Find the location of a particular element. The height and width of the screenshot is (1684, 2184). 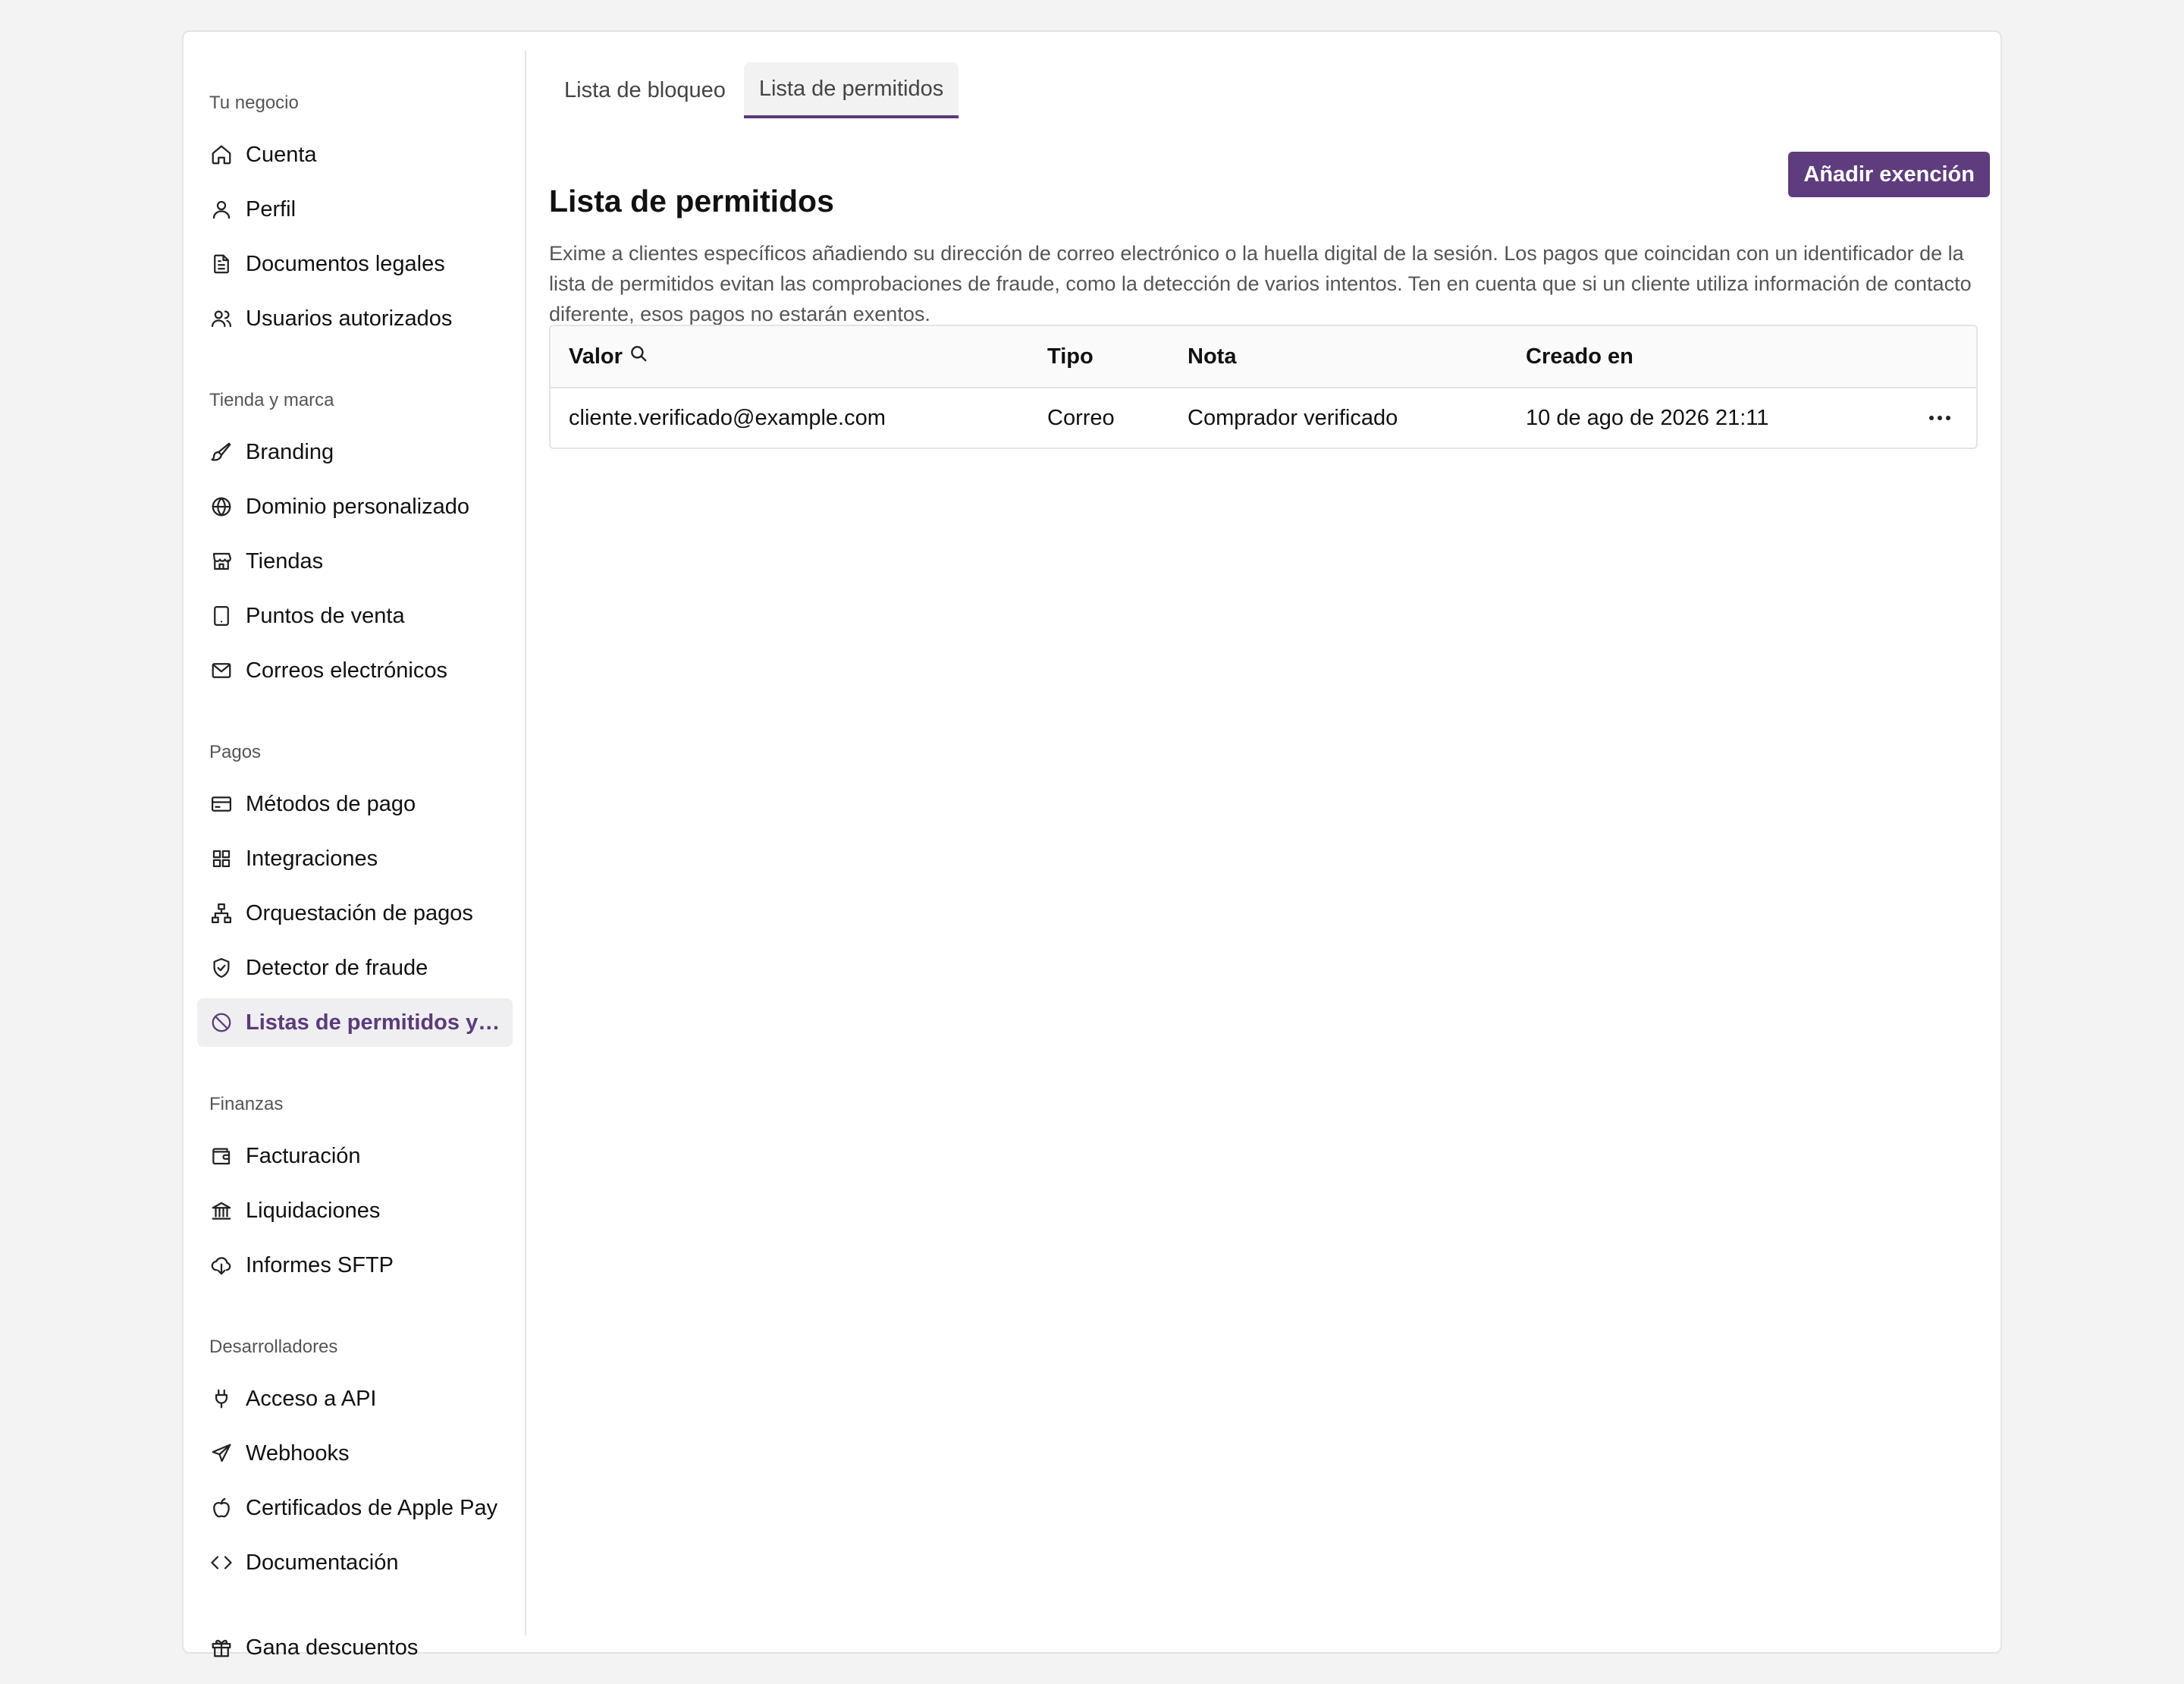

header-nota: Nota is located at coordinates (1212, 356).